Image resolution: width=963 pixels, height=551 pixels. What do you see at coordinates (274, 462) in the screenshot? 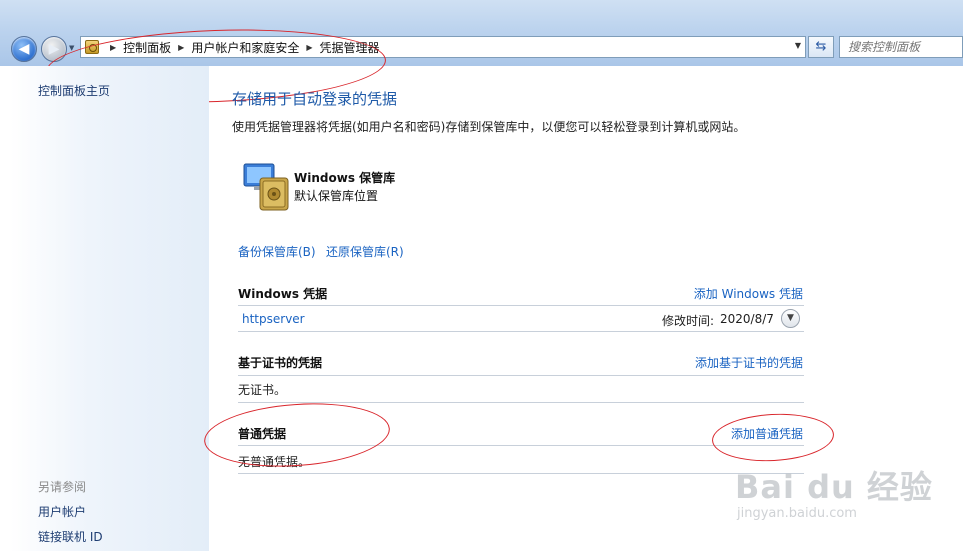
I see `no-generic-credential-text: 无普通凭据。` at bounding box center [274, 462].